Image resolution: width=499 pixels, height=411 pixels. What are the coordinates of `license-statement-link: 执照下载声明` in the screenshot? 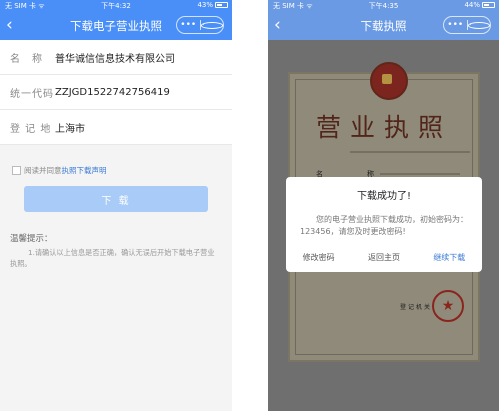 It's located at (84, 170).